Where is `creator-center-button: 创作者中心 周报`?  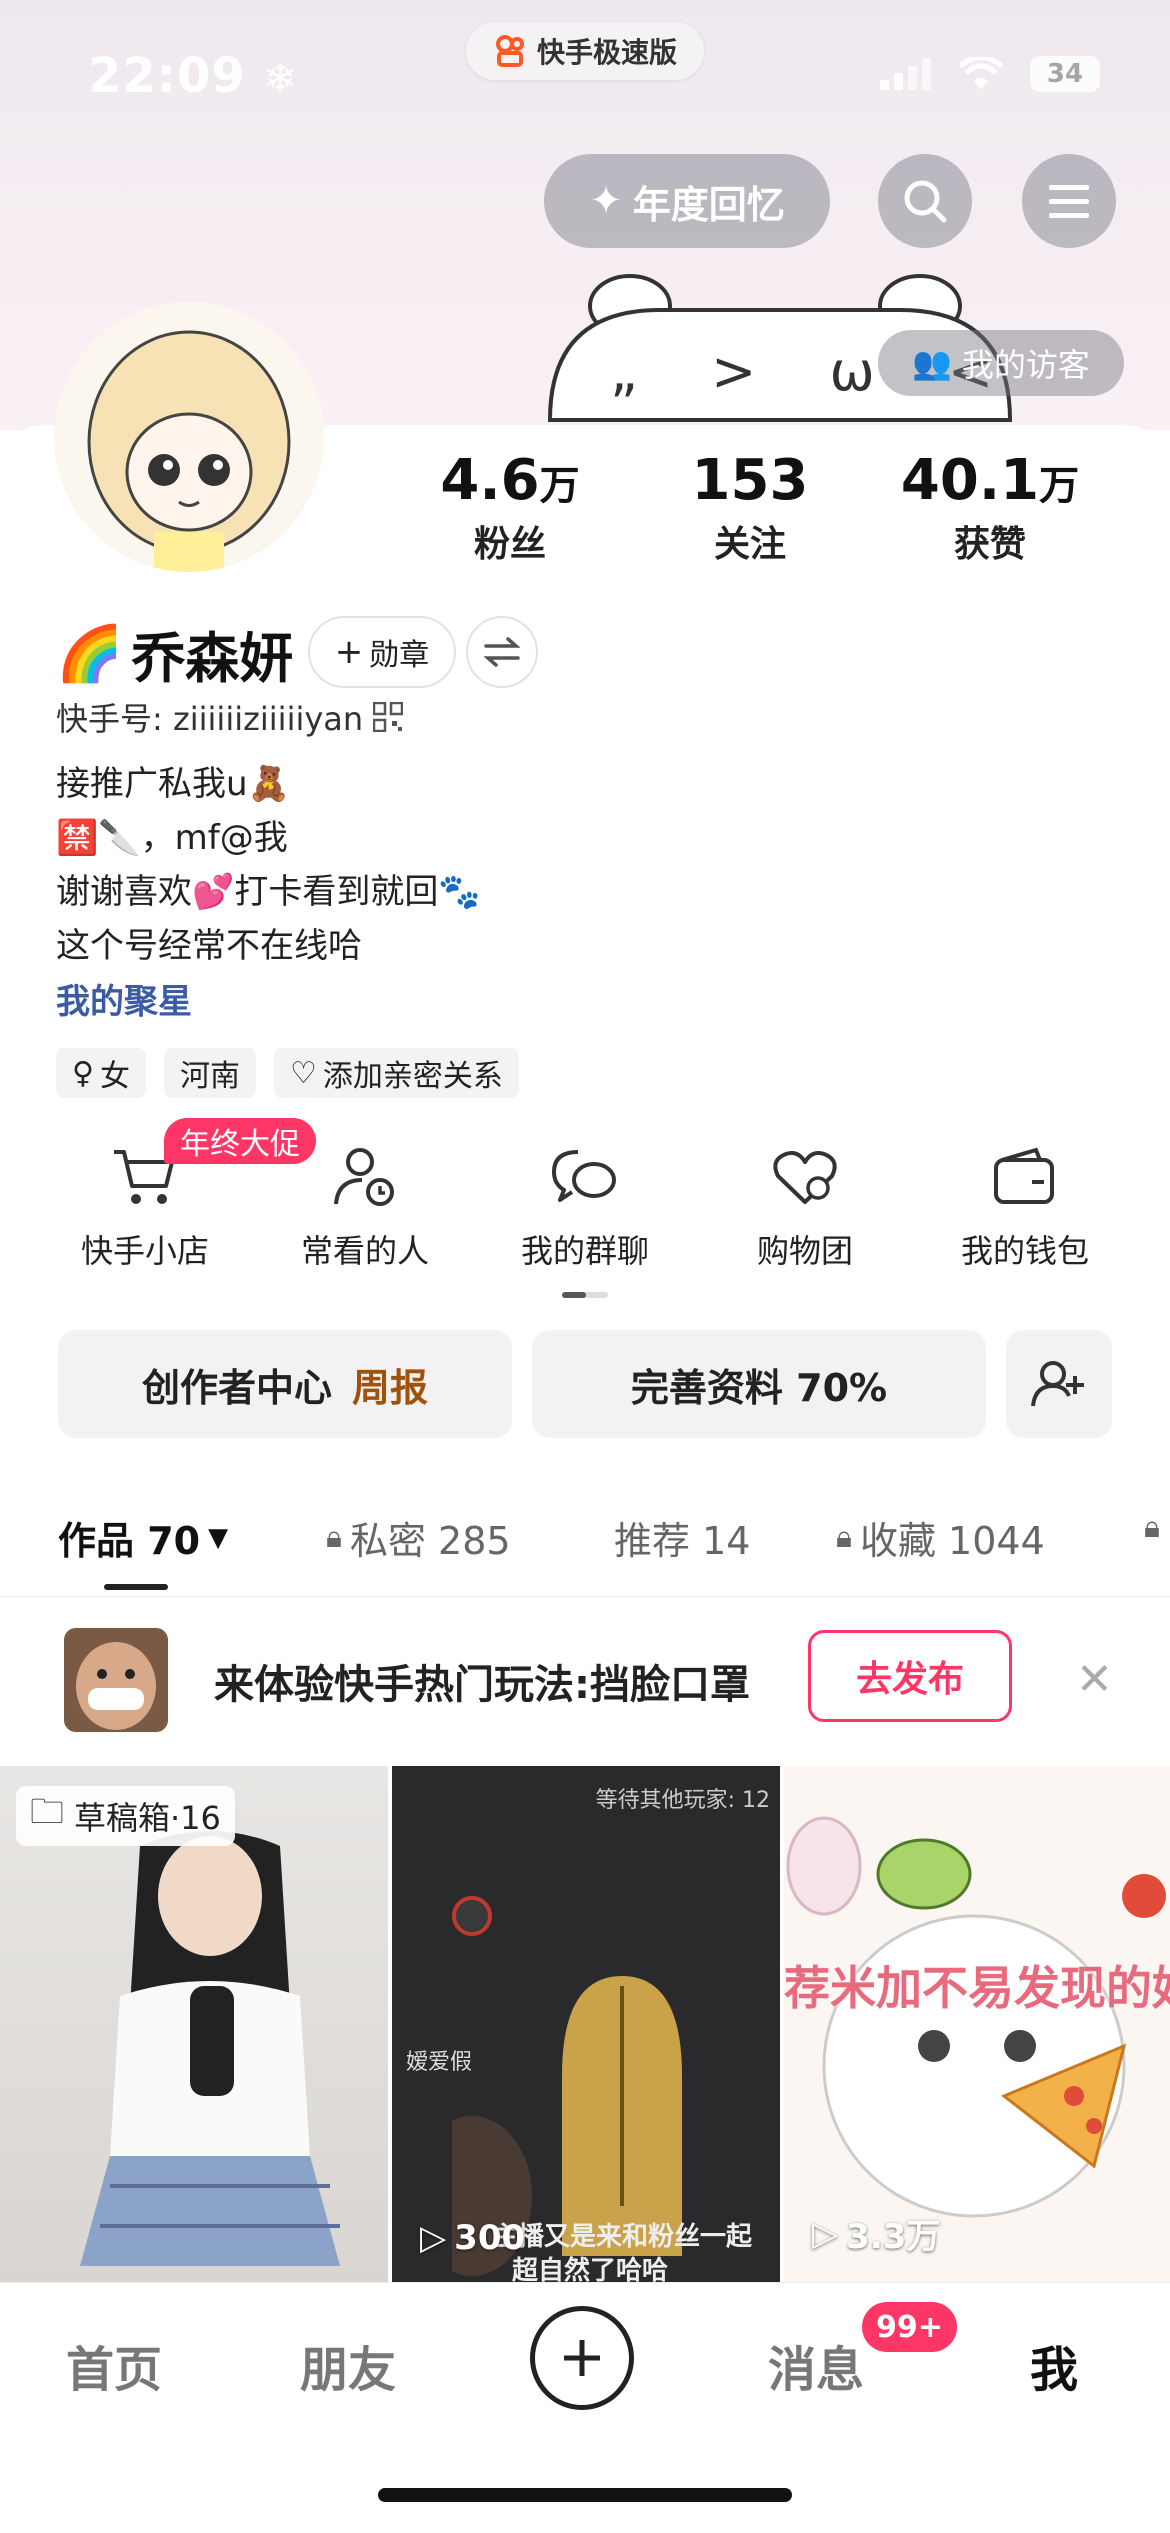
creator-center-button: 创作者中心 周报 is located at coordinates (285, 1384).